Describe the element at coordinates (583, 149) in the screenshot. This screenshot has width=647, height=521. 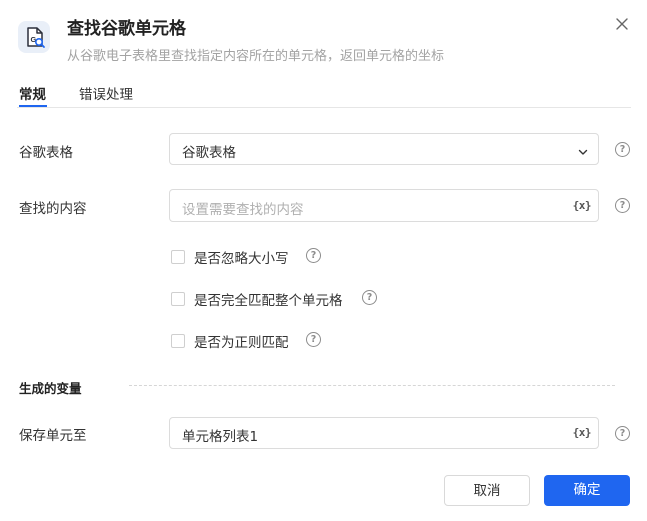
I see `chevron-down-icon` at that location.